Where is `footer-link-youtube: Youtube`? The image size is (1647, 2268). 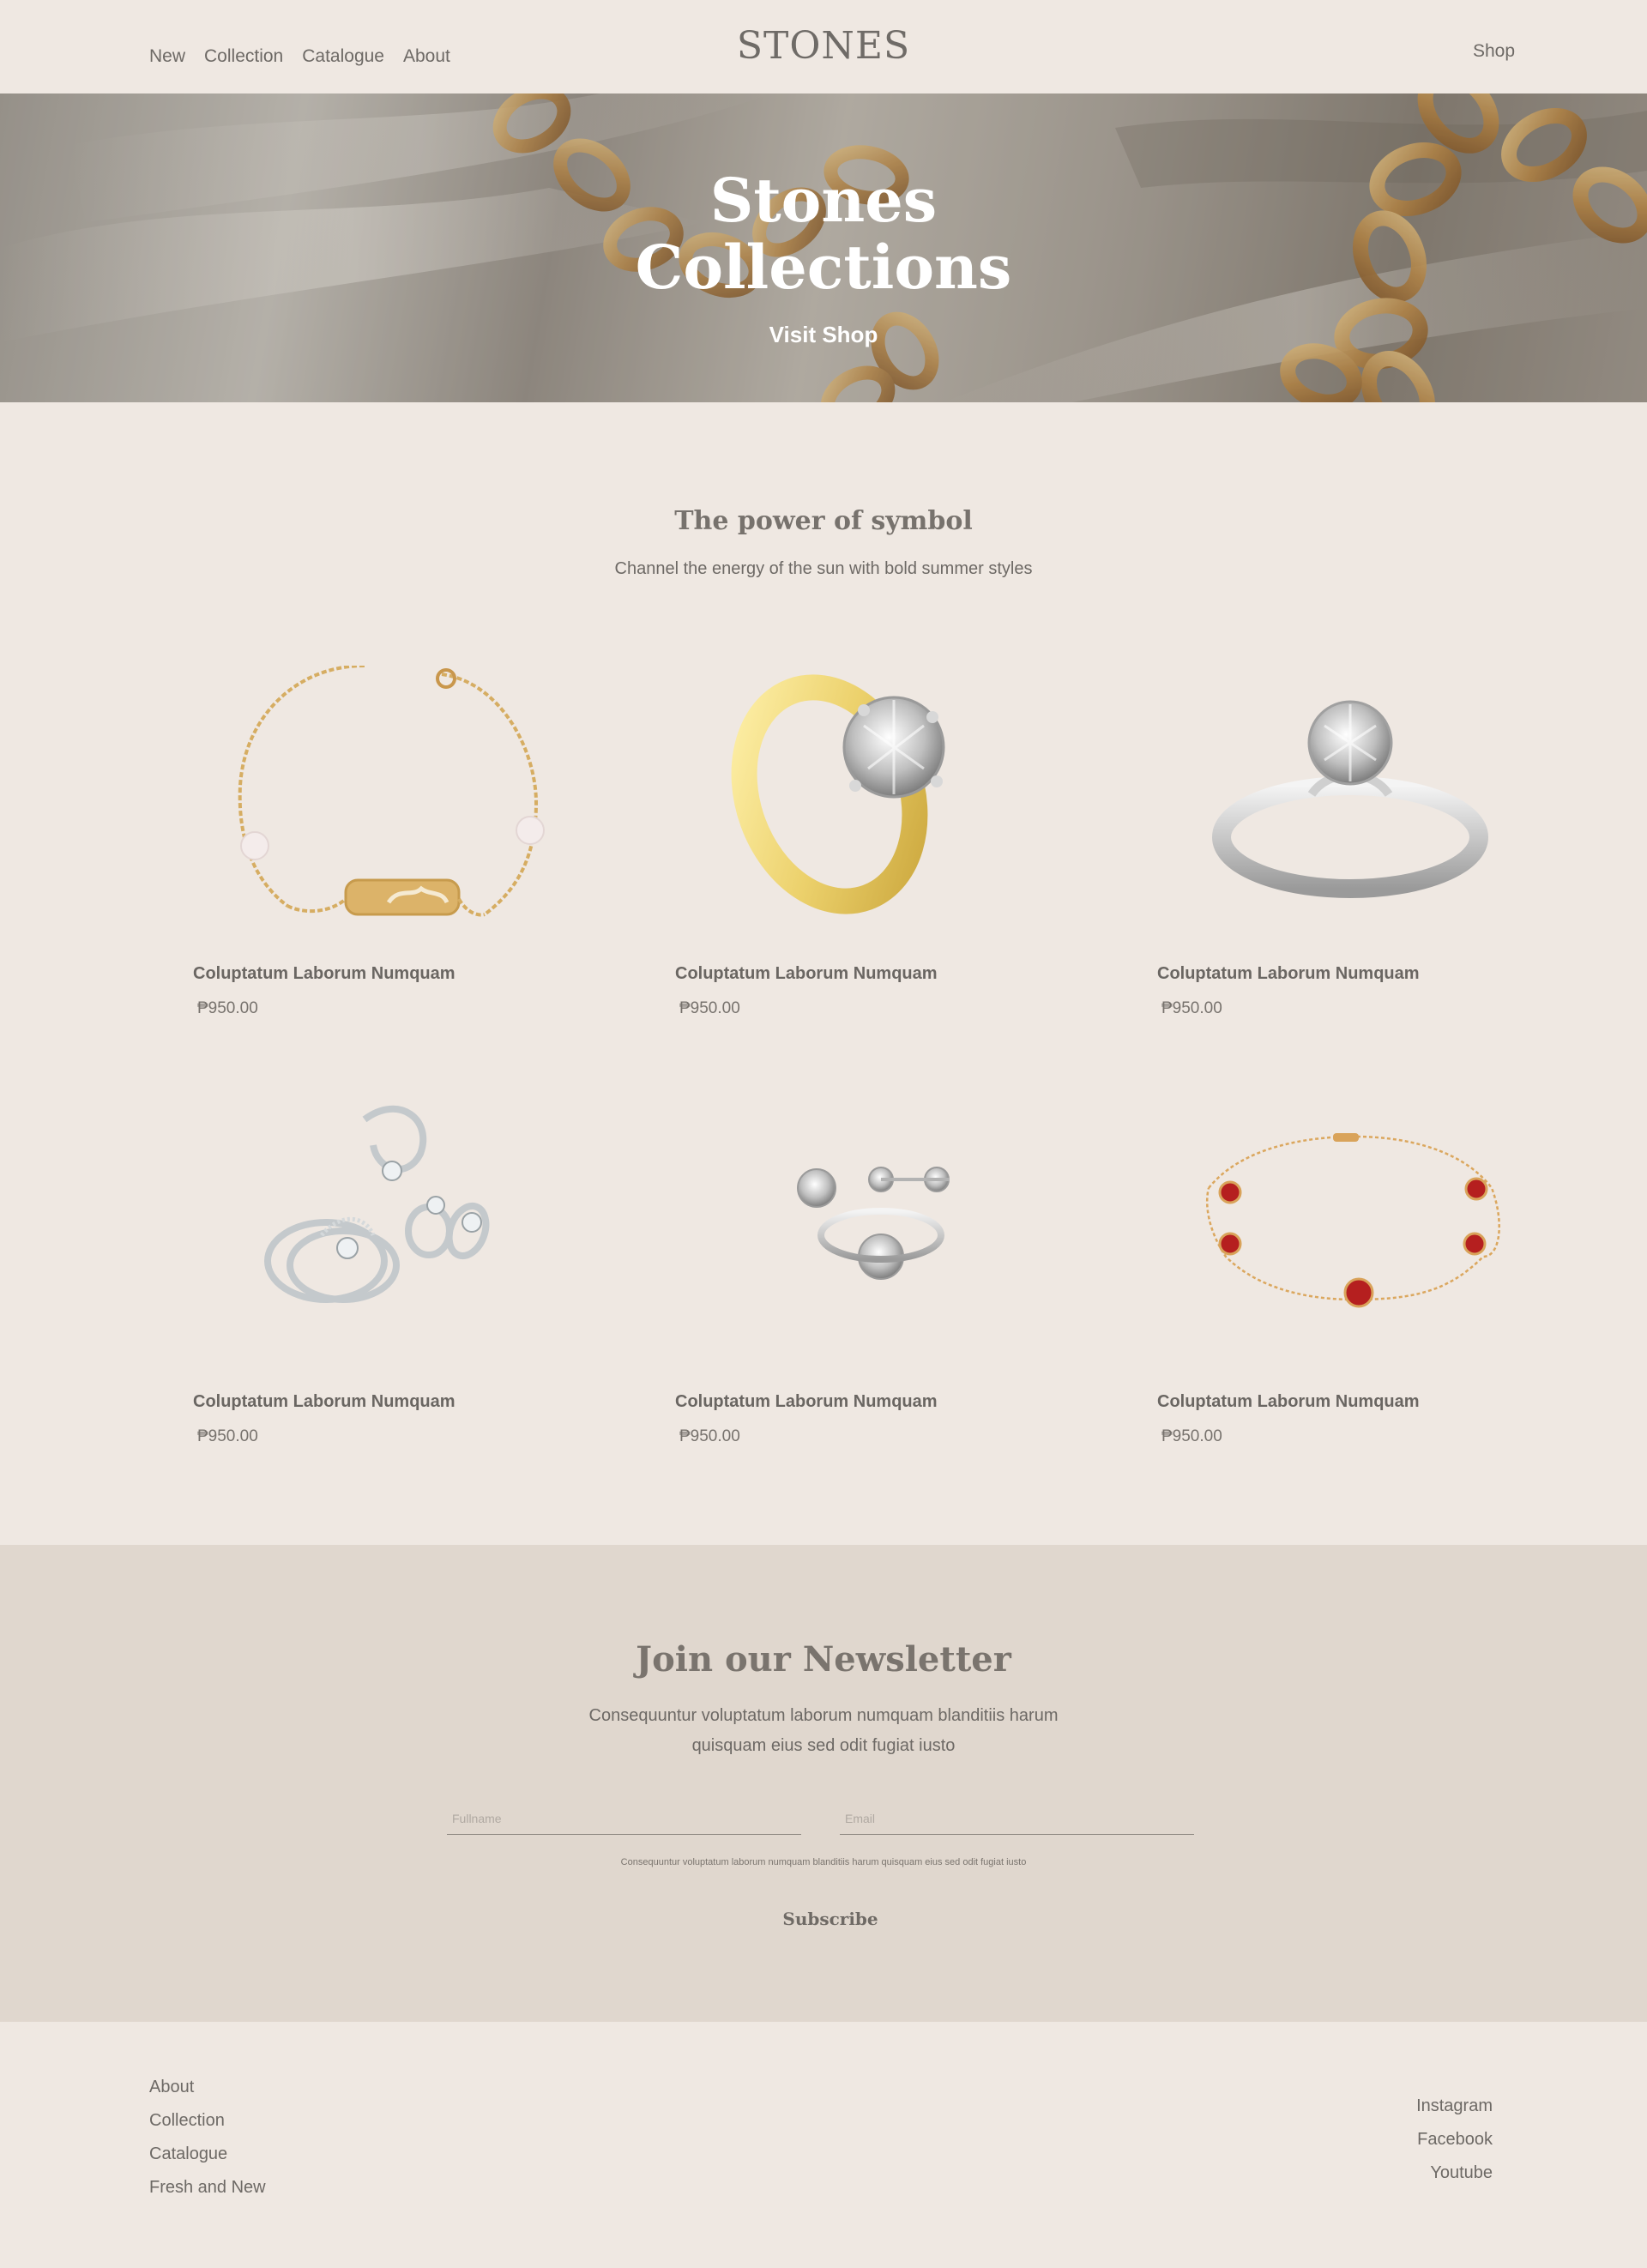 footer-link-youtube: Youtube is located at coordinates (1455, 2173).